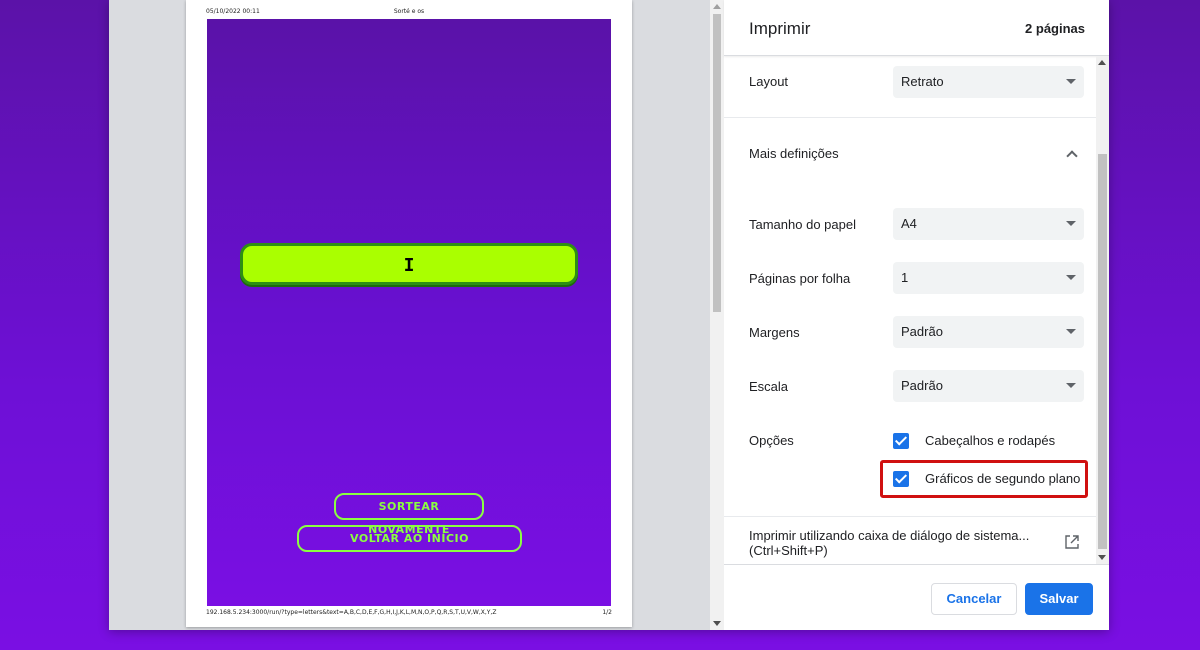 The width and height of the screenshot is (1200, 650). What do you see at coordinates (988, 224) in the screenshot?
I see `paper-size-select: A4` at bounding box center [988, 224].